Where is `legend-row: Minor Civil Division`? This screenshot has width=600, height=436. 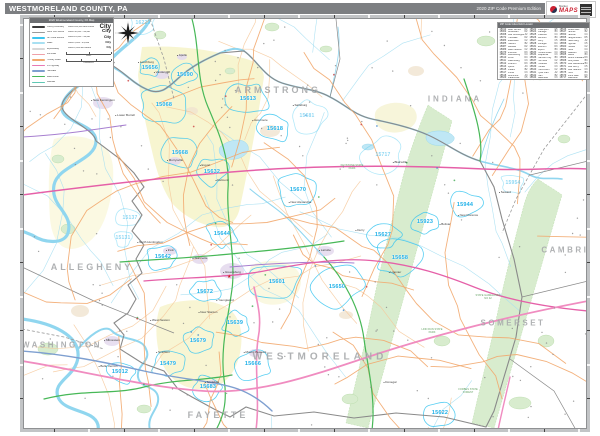 legend-row: Minor Civil Division is located at coordinates (48, 32).